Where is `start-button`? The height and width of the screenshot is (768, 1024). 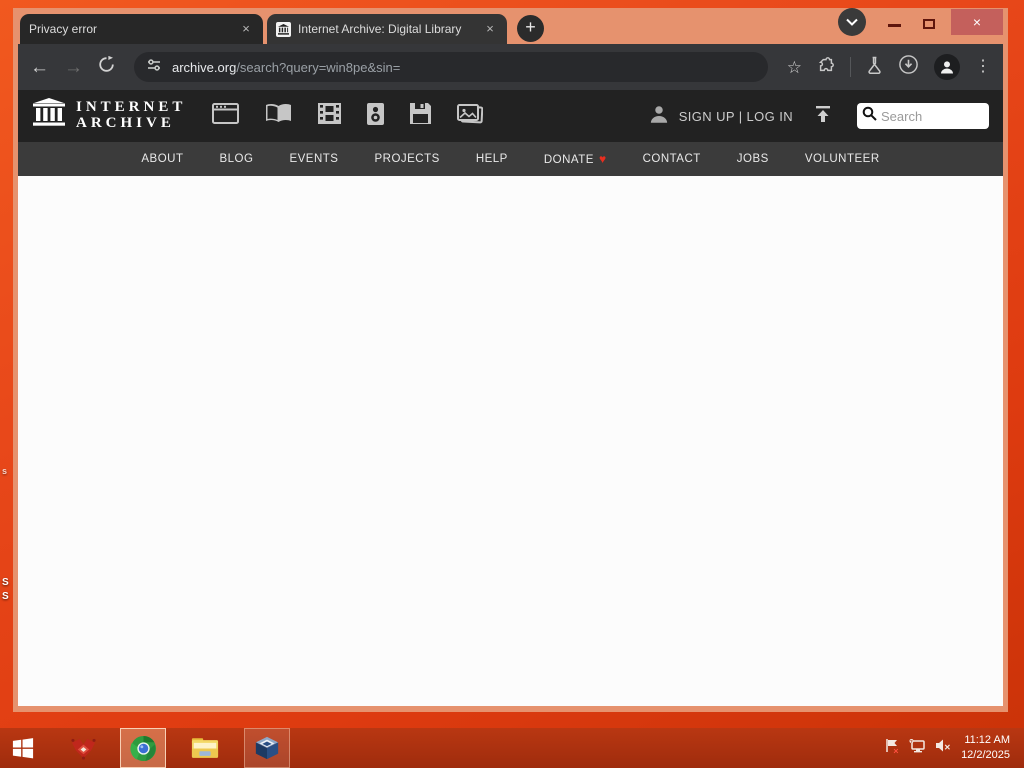 start-button is located at coordinates (23, 748).